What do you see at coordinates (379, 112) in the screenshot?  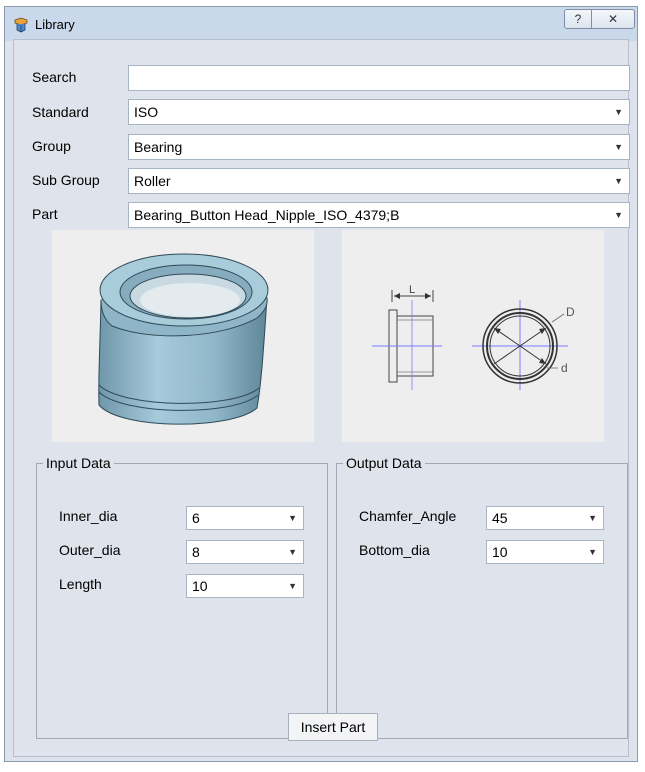 I see `standard-dropdown: ISO ▼` at bounding box center [379, 112].